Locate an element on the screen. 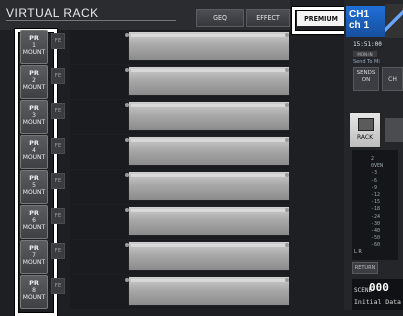 The image size is (403, 316). db-scale-label: -15 is located at coordinates (376, 202).